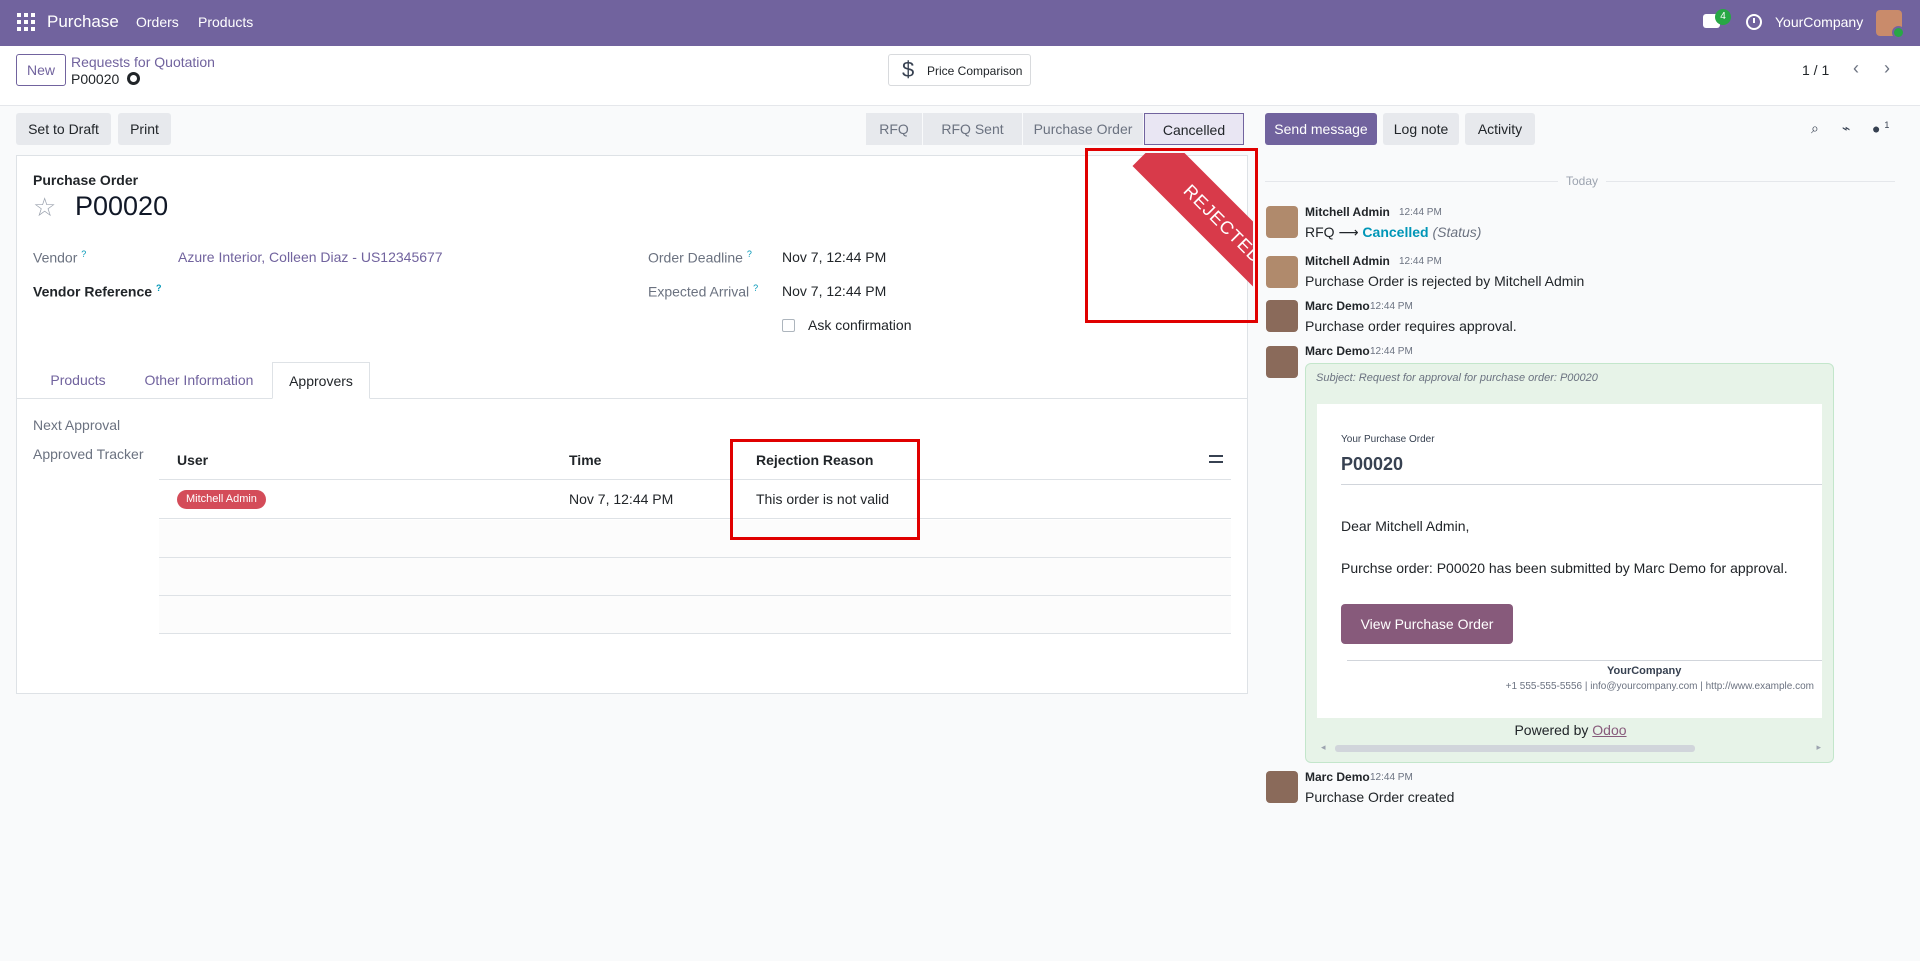 The width and height of the screenshot is (1920, 961). I want to click on user-avatar, so click(1890, 24).